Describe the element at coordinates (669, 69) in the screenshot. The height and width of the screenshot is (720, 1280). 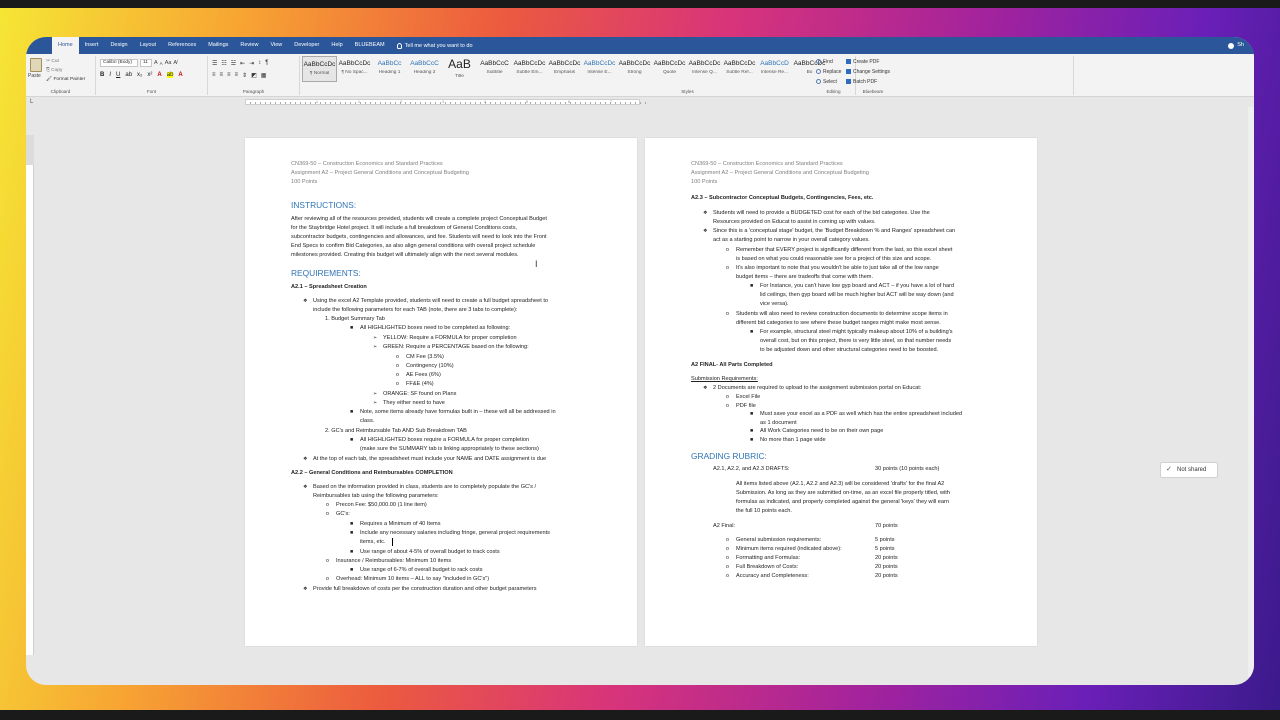
I see `style-item: AaBbCcDc Quote` at that location.